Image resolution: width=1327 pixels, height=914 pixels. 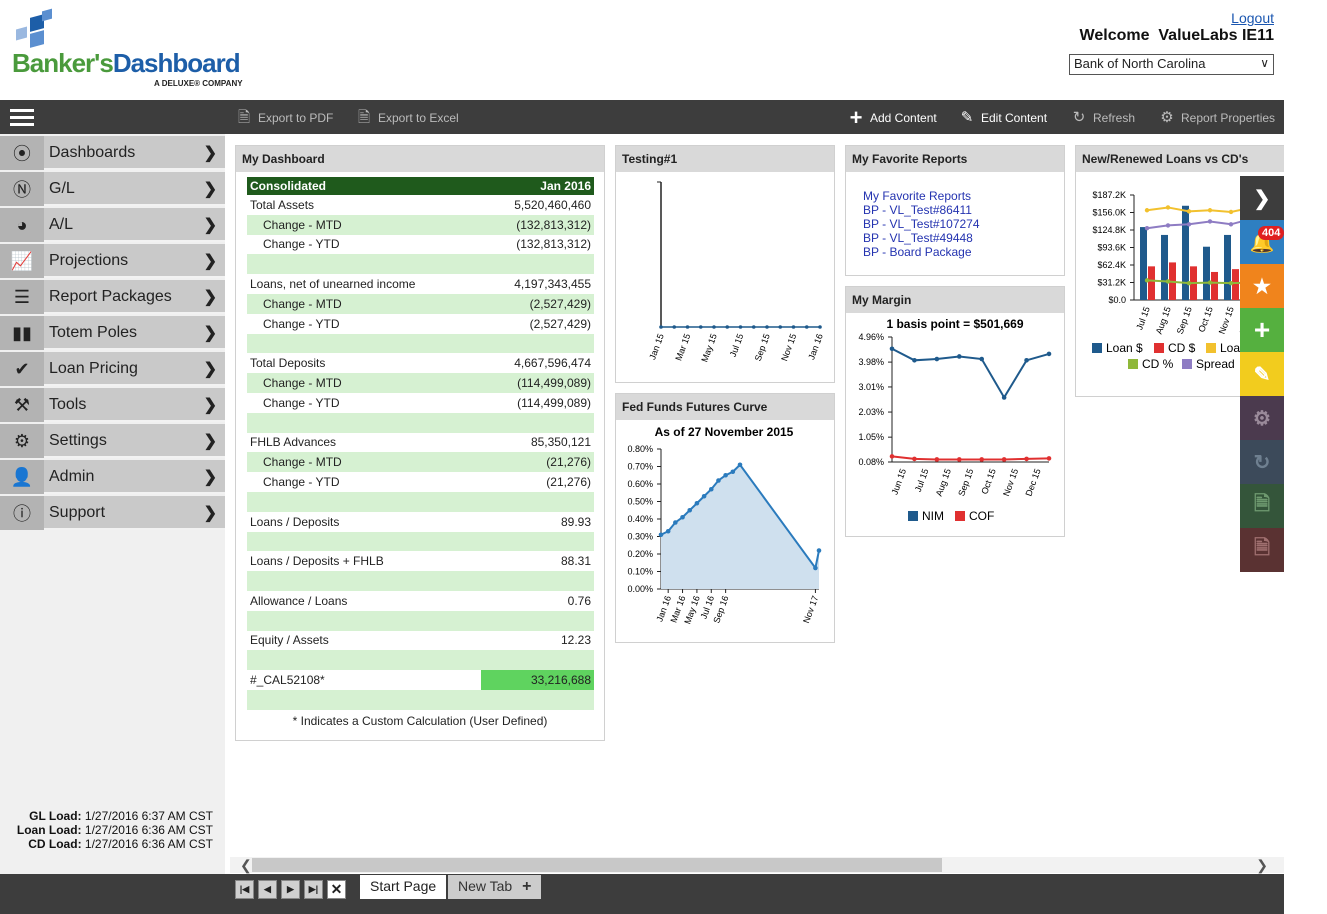 What do you see at coordinates (1102, 118) in the screenshot?
I see `refresh-button: ↻ Refresh` at bounding box center [1102, 118].